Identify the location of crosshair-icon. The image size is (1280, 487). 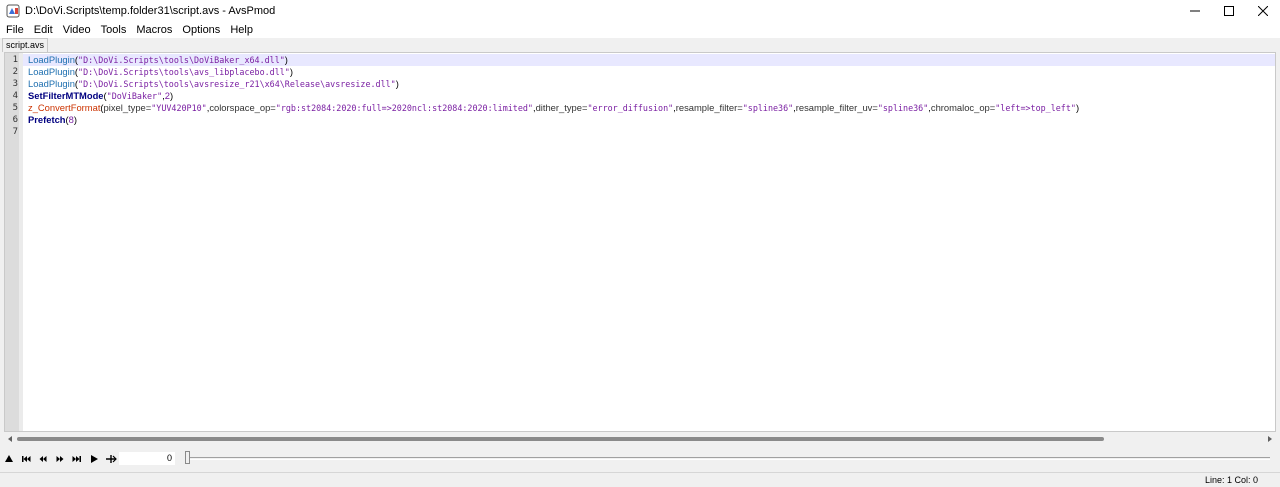
(111, 459).